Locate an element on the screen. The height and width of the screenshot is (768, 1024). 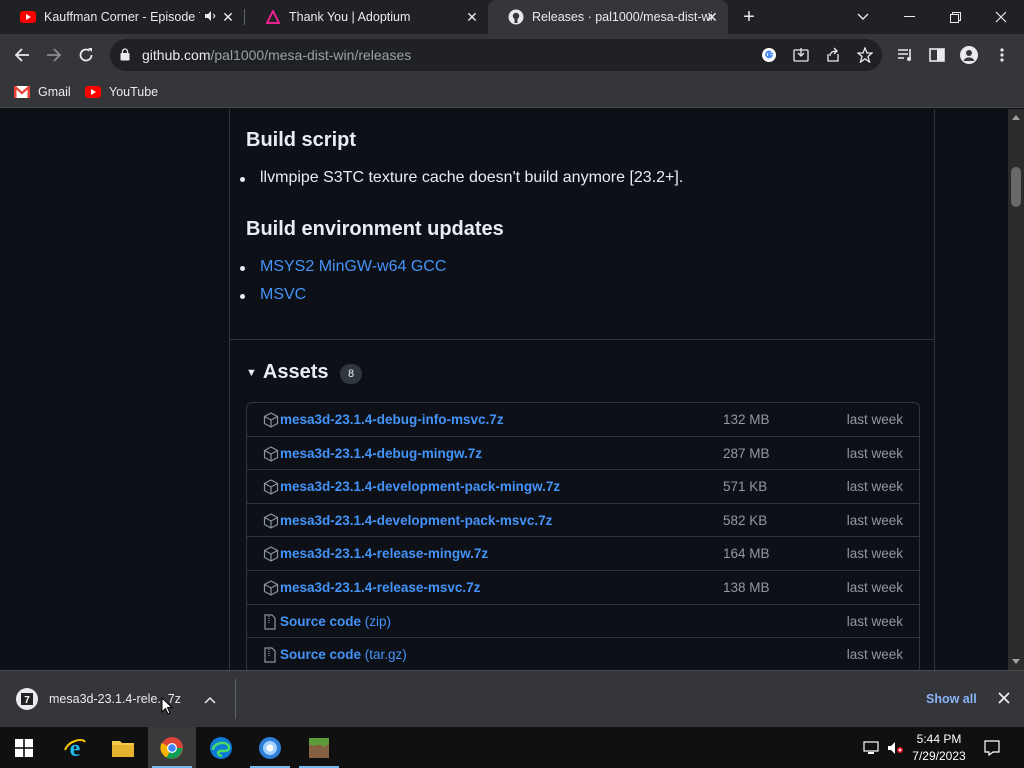
env-link-msvc: MSVC is located at coordinates (272, 295).